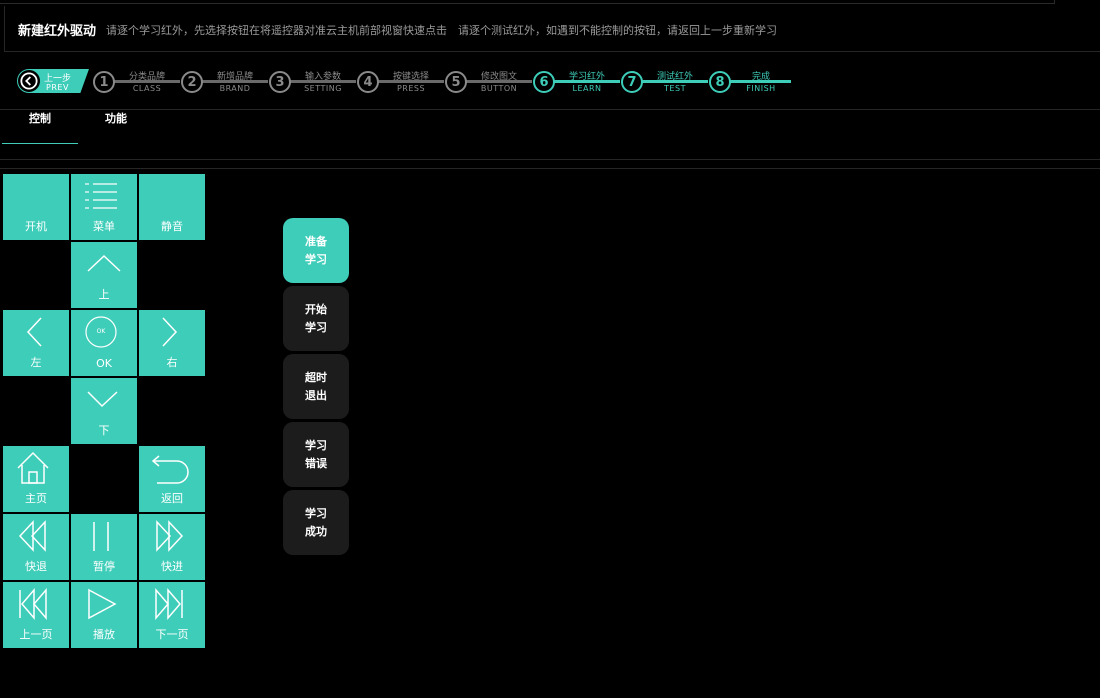 The width and height of the screenshot is (1100, 698). I want to click on status-line2: 退出, so click(316, 395).